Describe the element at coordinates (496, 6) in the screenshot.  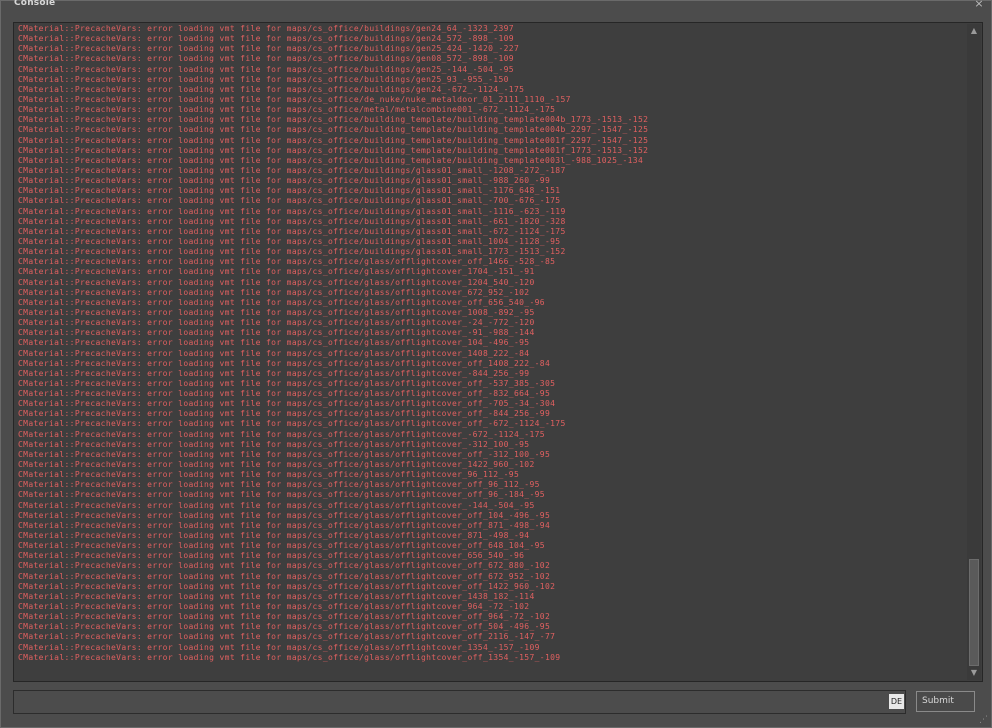
I see `title-bar: Console ×` at that location.